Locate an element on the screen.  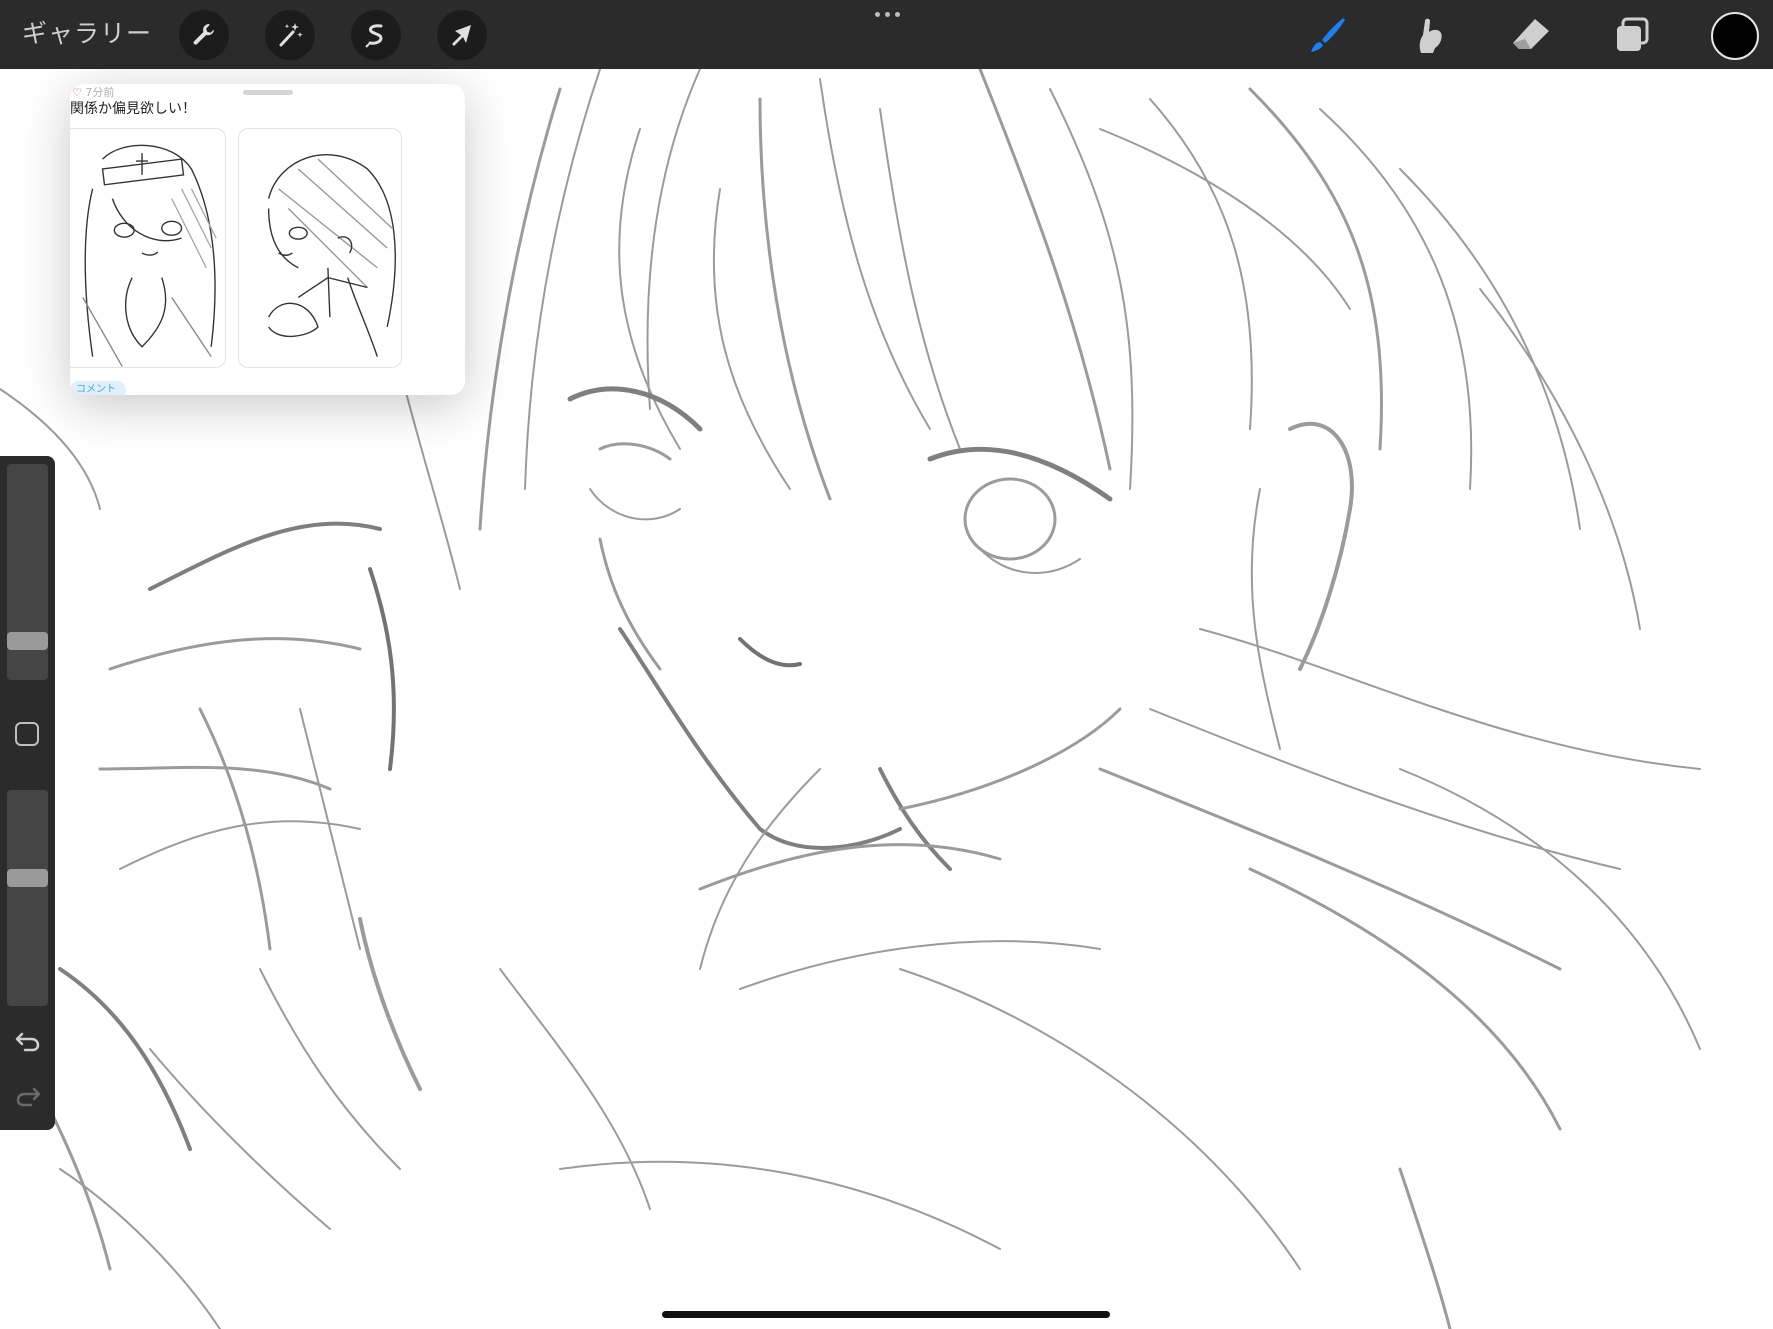
brush-icon is located at coordinates (1328, 35).